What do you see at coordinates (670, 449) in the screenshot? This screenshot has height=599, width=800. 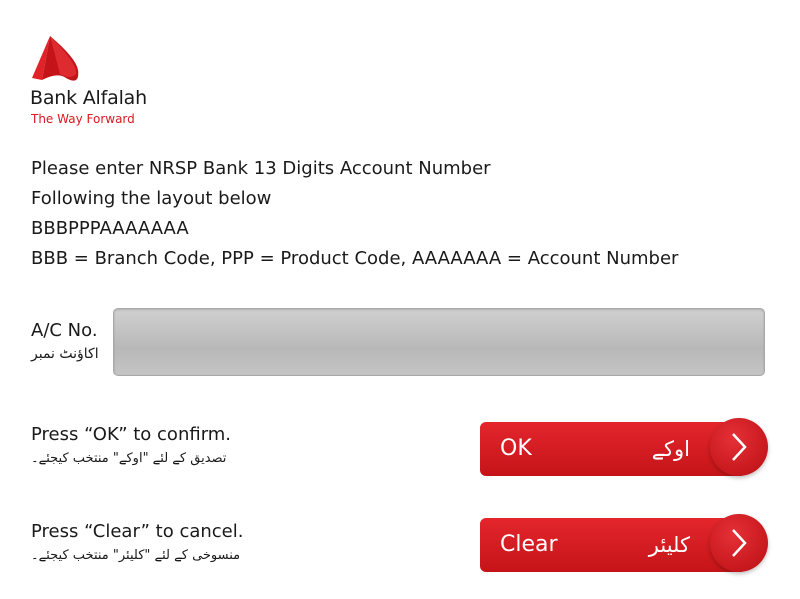 I see `ok-button-label-urdu: اوکے` at bounding box center [670, 449].